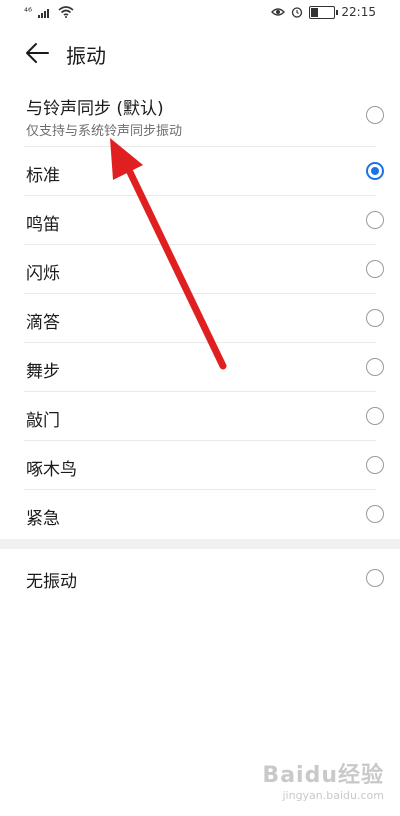 The width and height of the screenshot is (400, 816). What do you see at coordinates (315, 12) in the screenshot?
I see `battery-fill` at bounding box center [315, 12].